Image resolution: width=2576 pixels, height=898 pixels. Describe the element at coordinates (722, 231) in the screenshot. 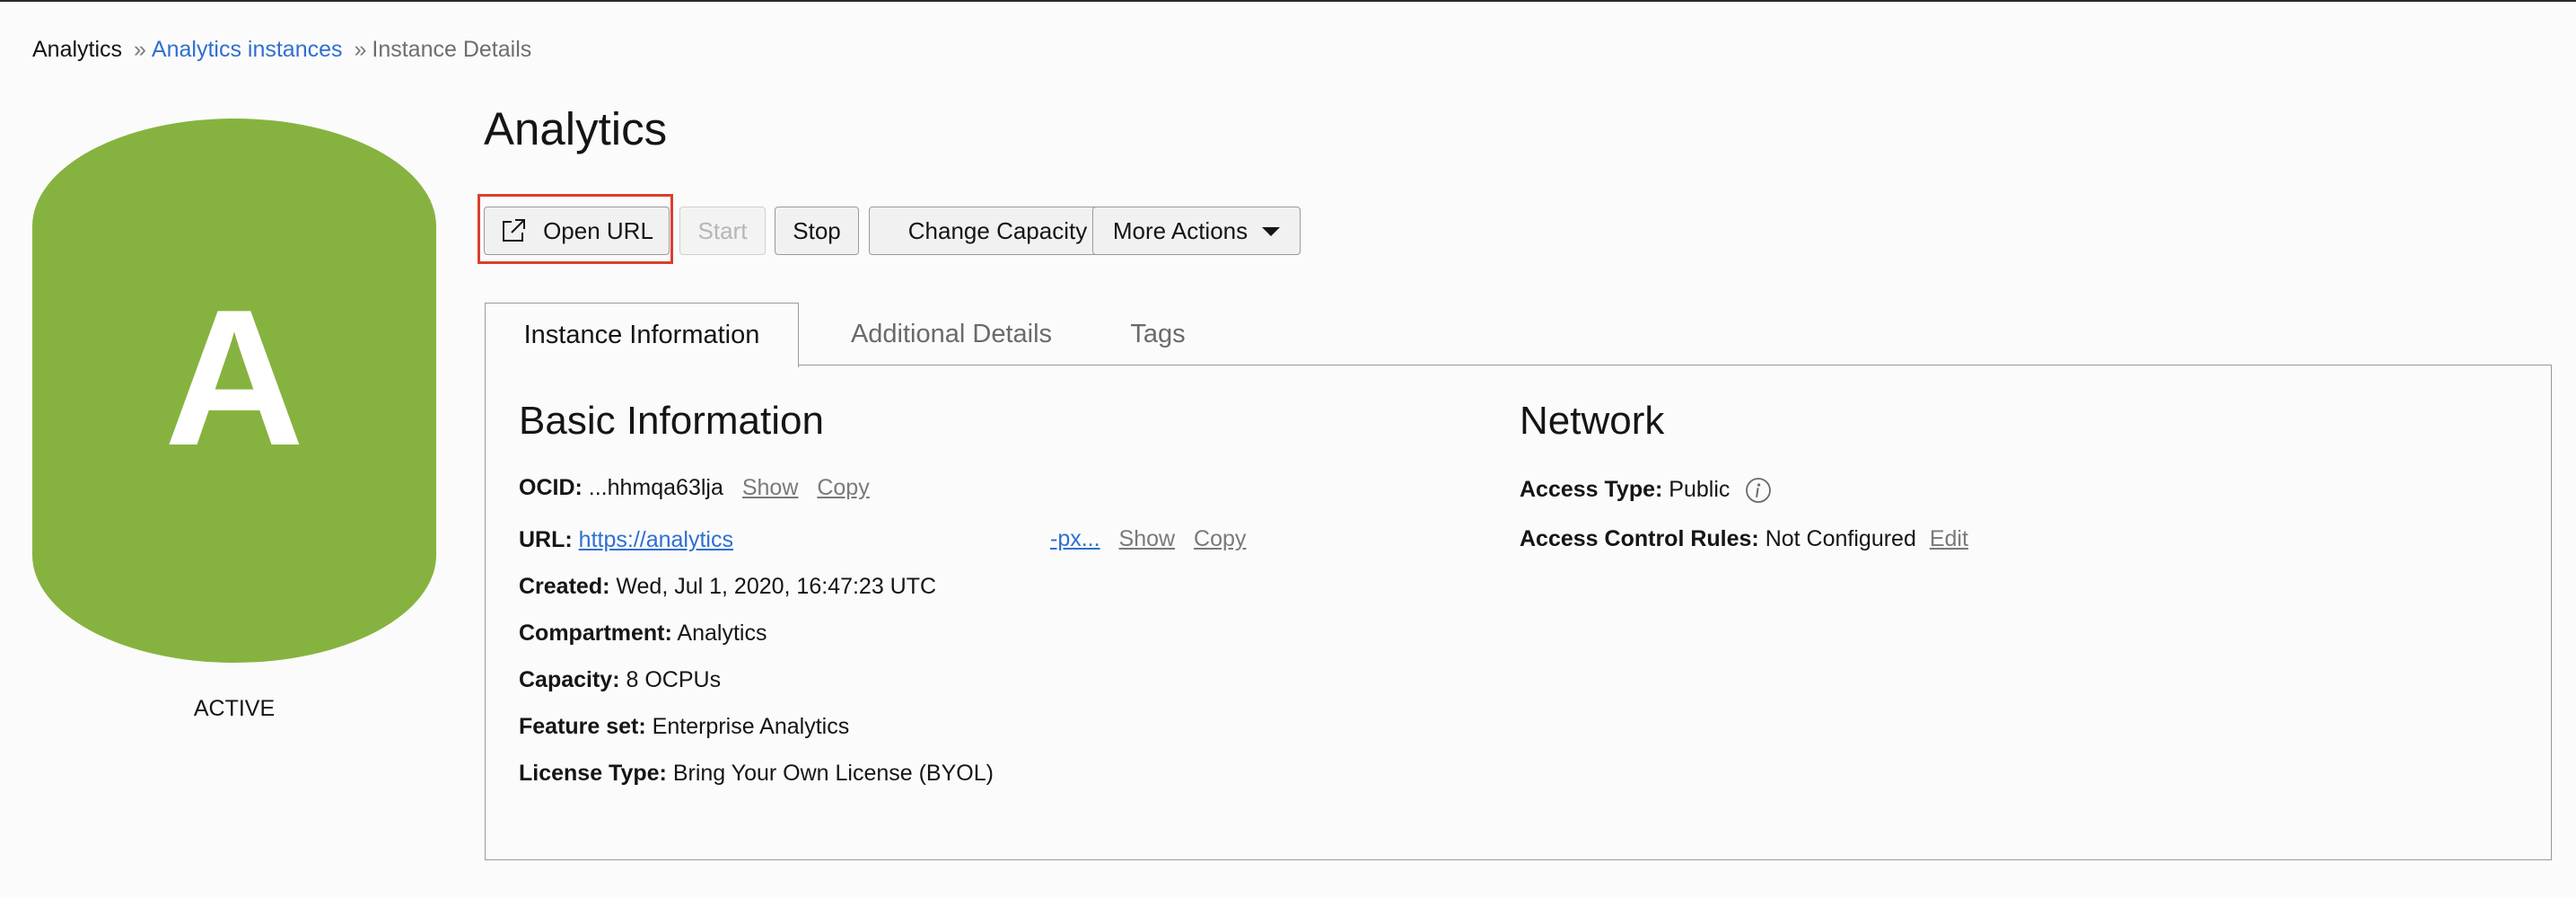

I see `start-button: Start` at that location.